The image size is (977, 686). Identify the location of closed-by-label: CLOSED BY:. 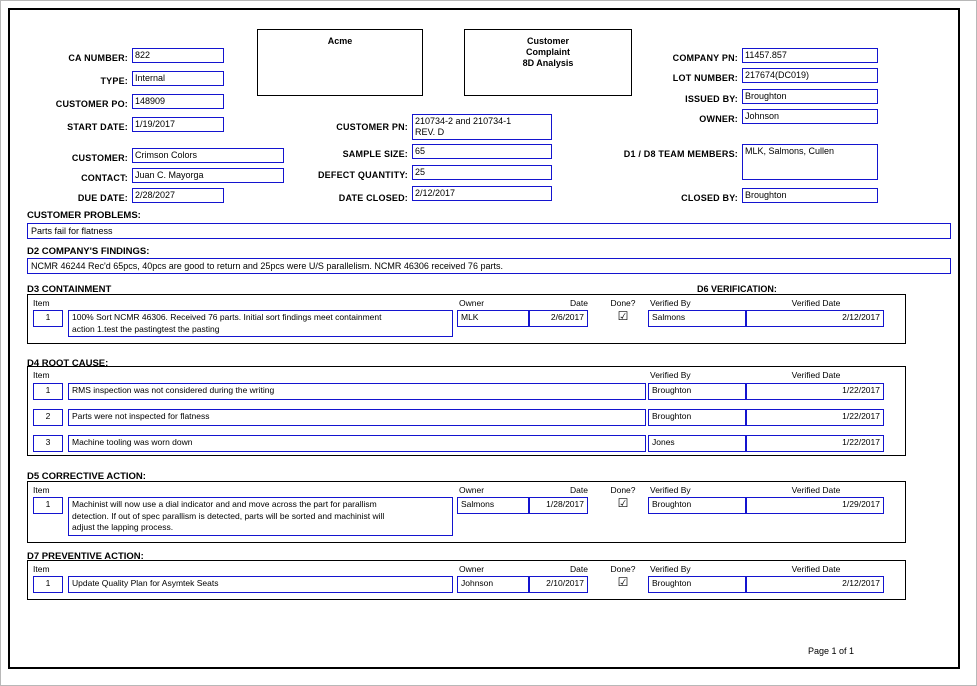
(709, 198).